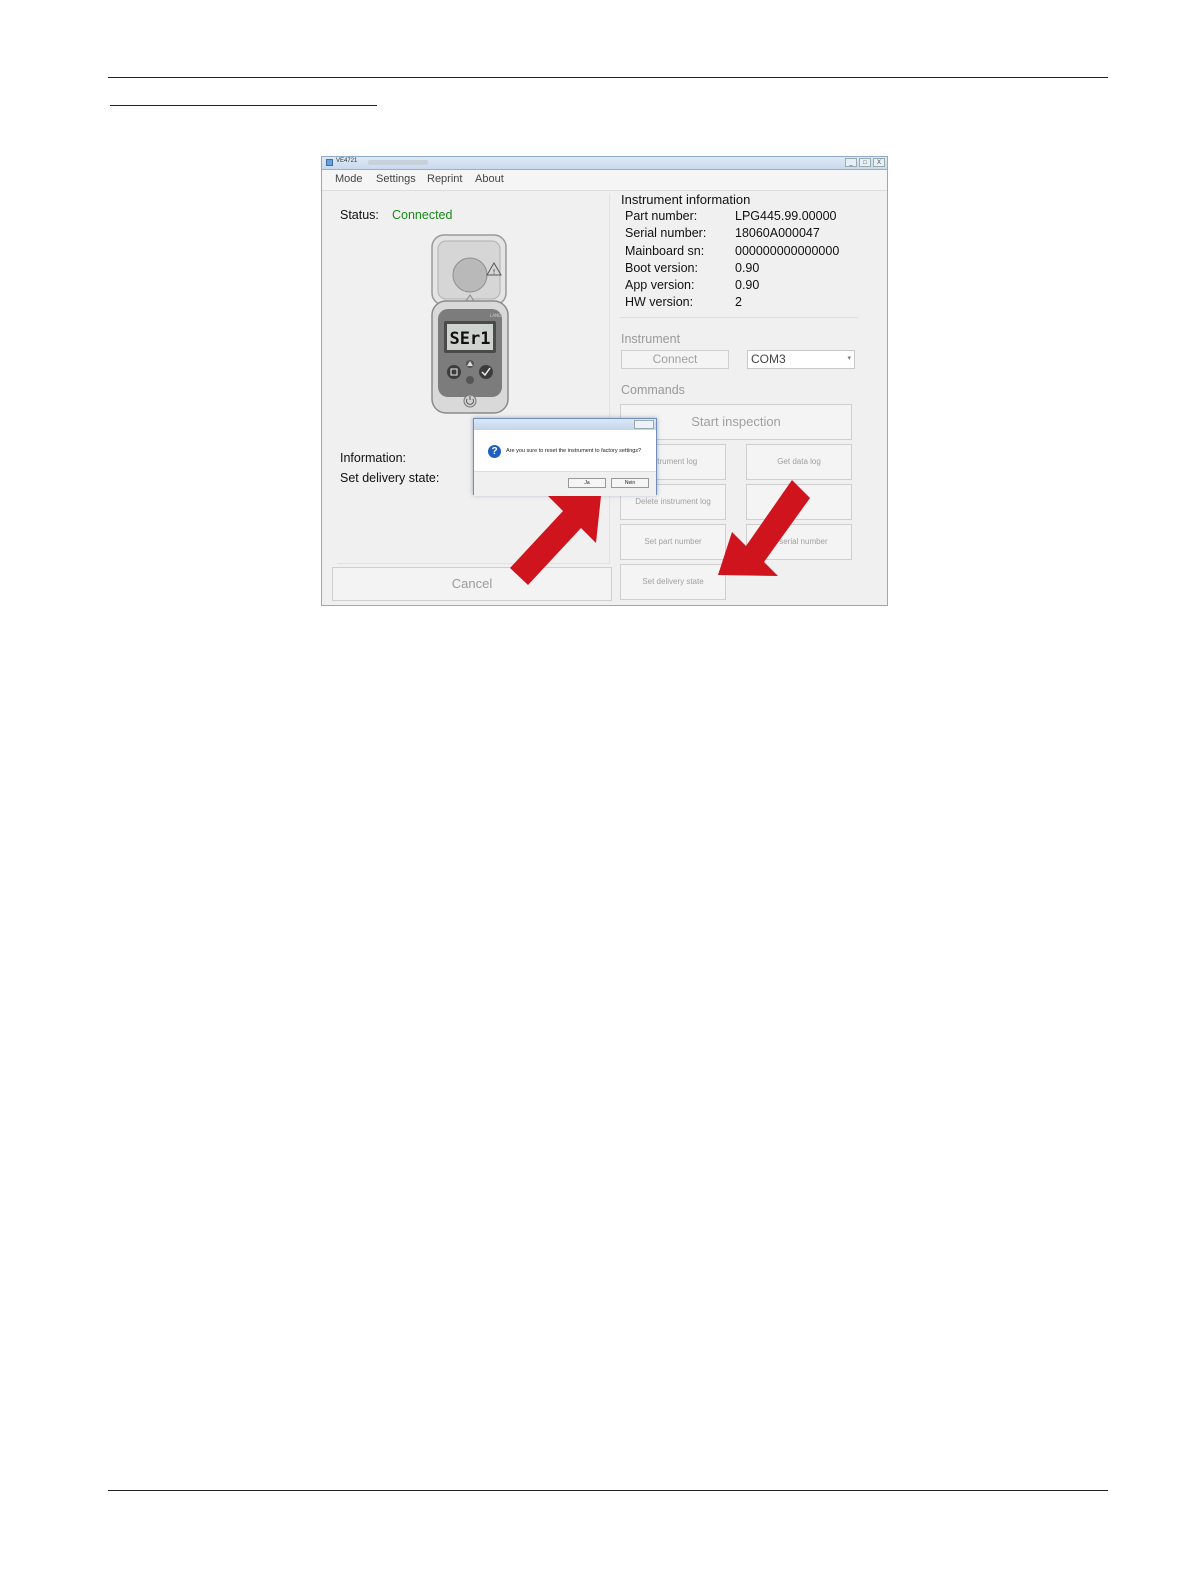 The width and height of the screenshot is (1191, 1584). I want to click on footer-rule, so click(608, 1490).